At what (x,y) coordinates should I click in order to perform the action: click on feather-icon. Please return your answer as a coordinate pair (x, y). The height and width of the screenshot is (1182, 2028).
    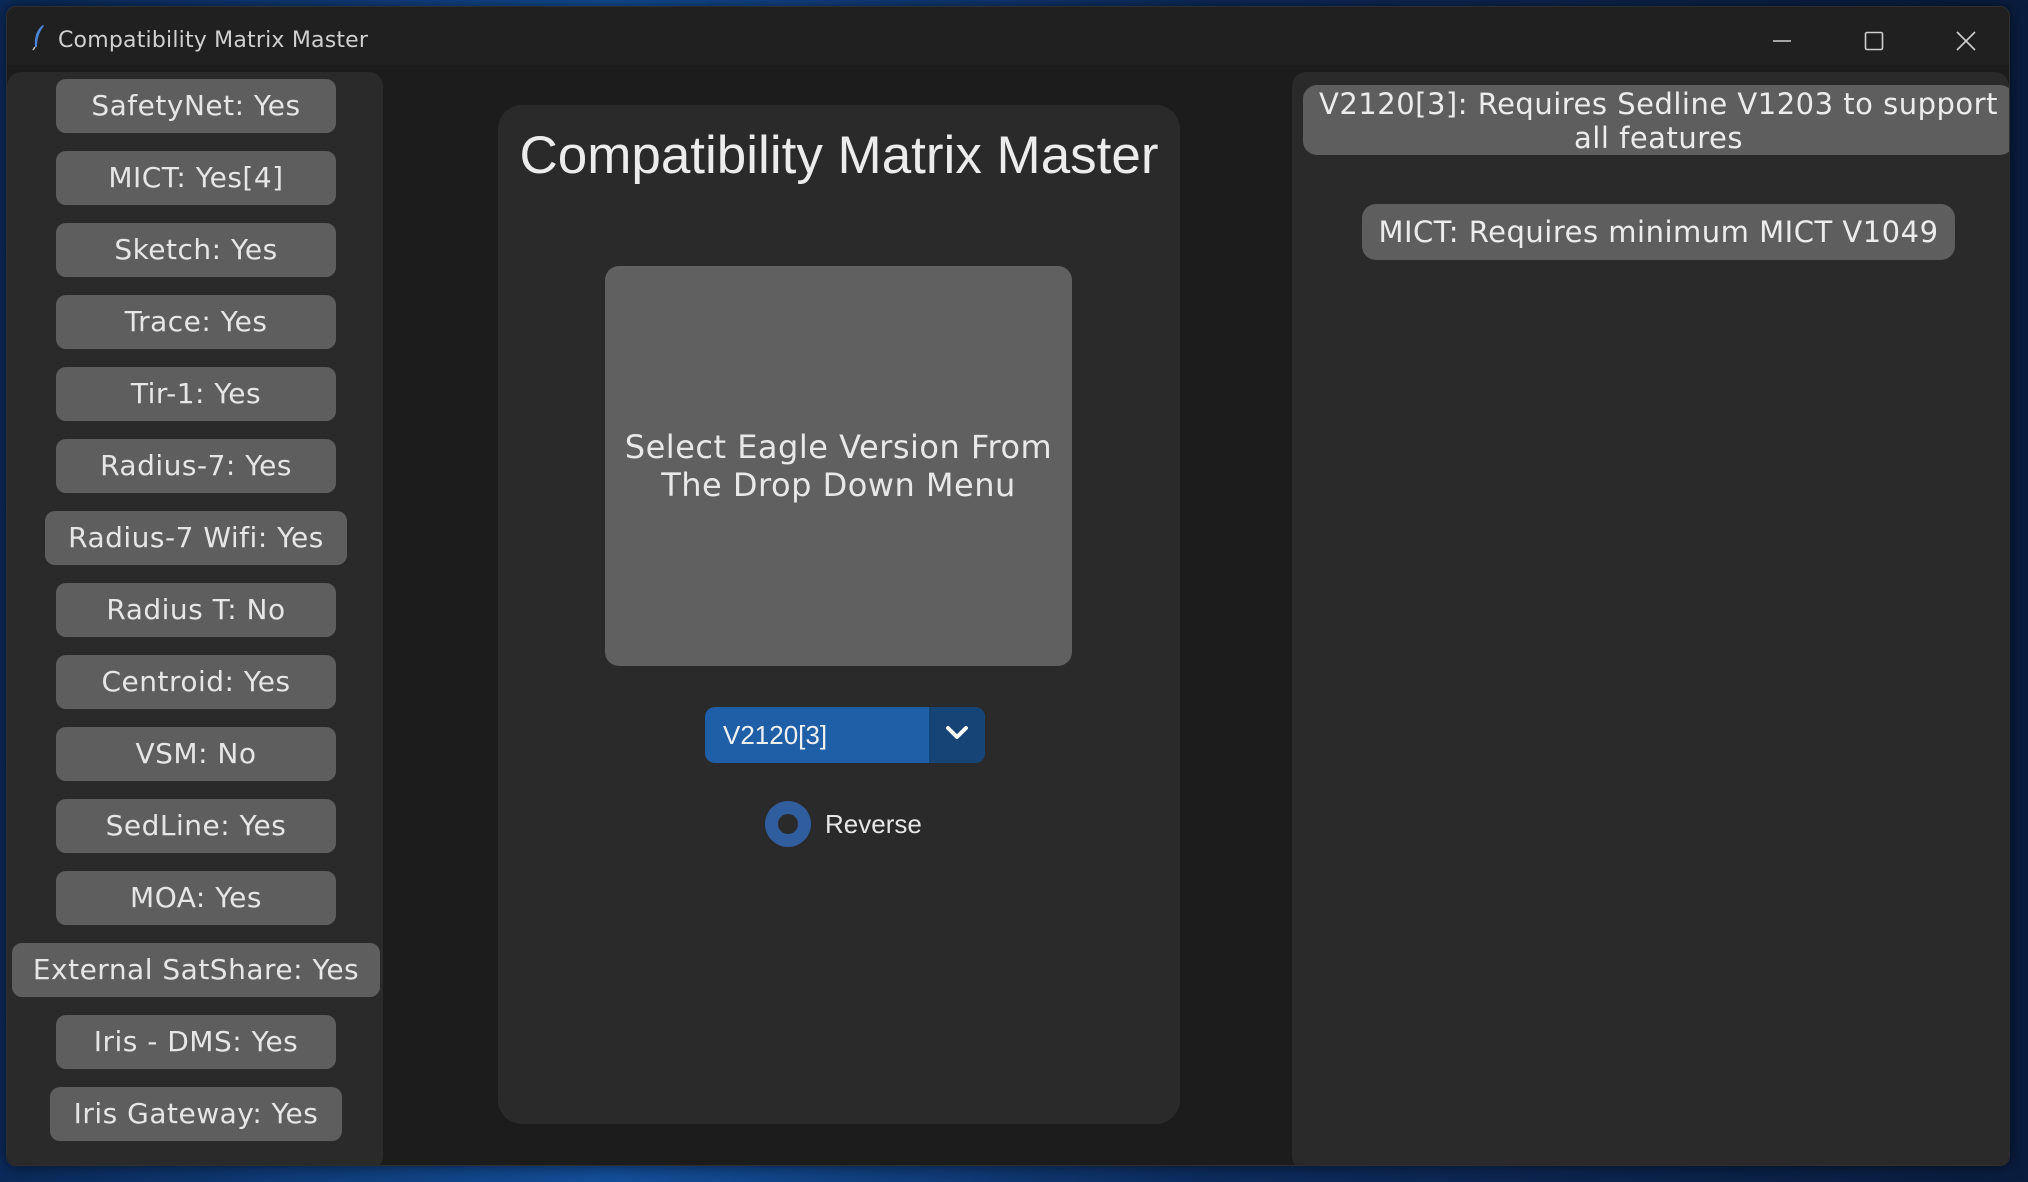
    Looking at the image, I should click on (40, 37).